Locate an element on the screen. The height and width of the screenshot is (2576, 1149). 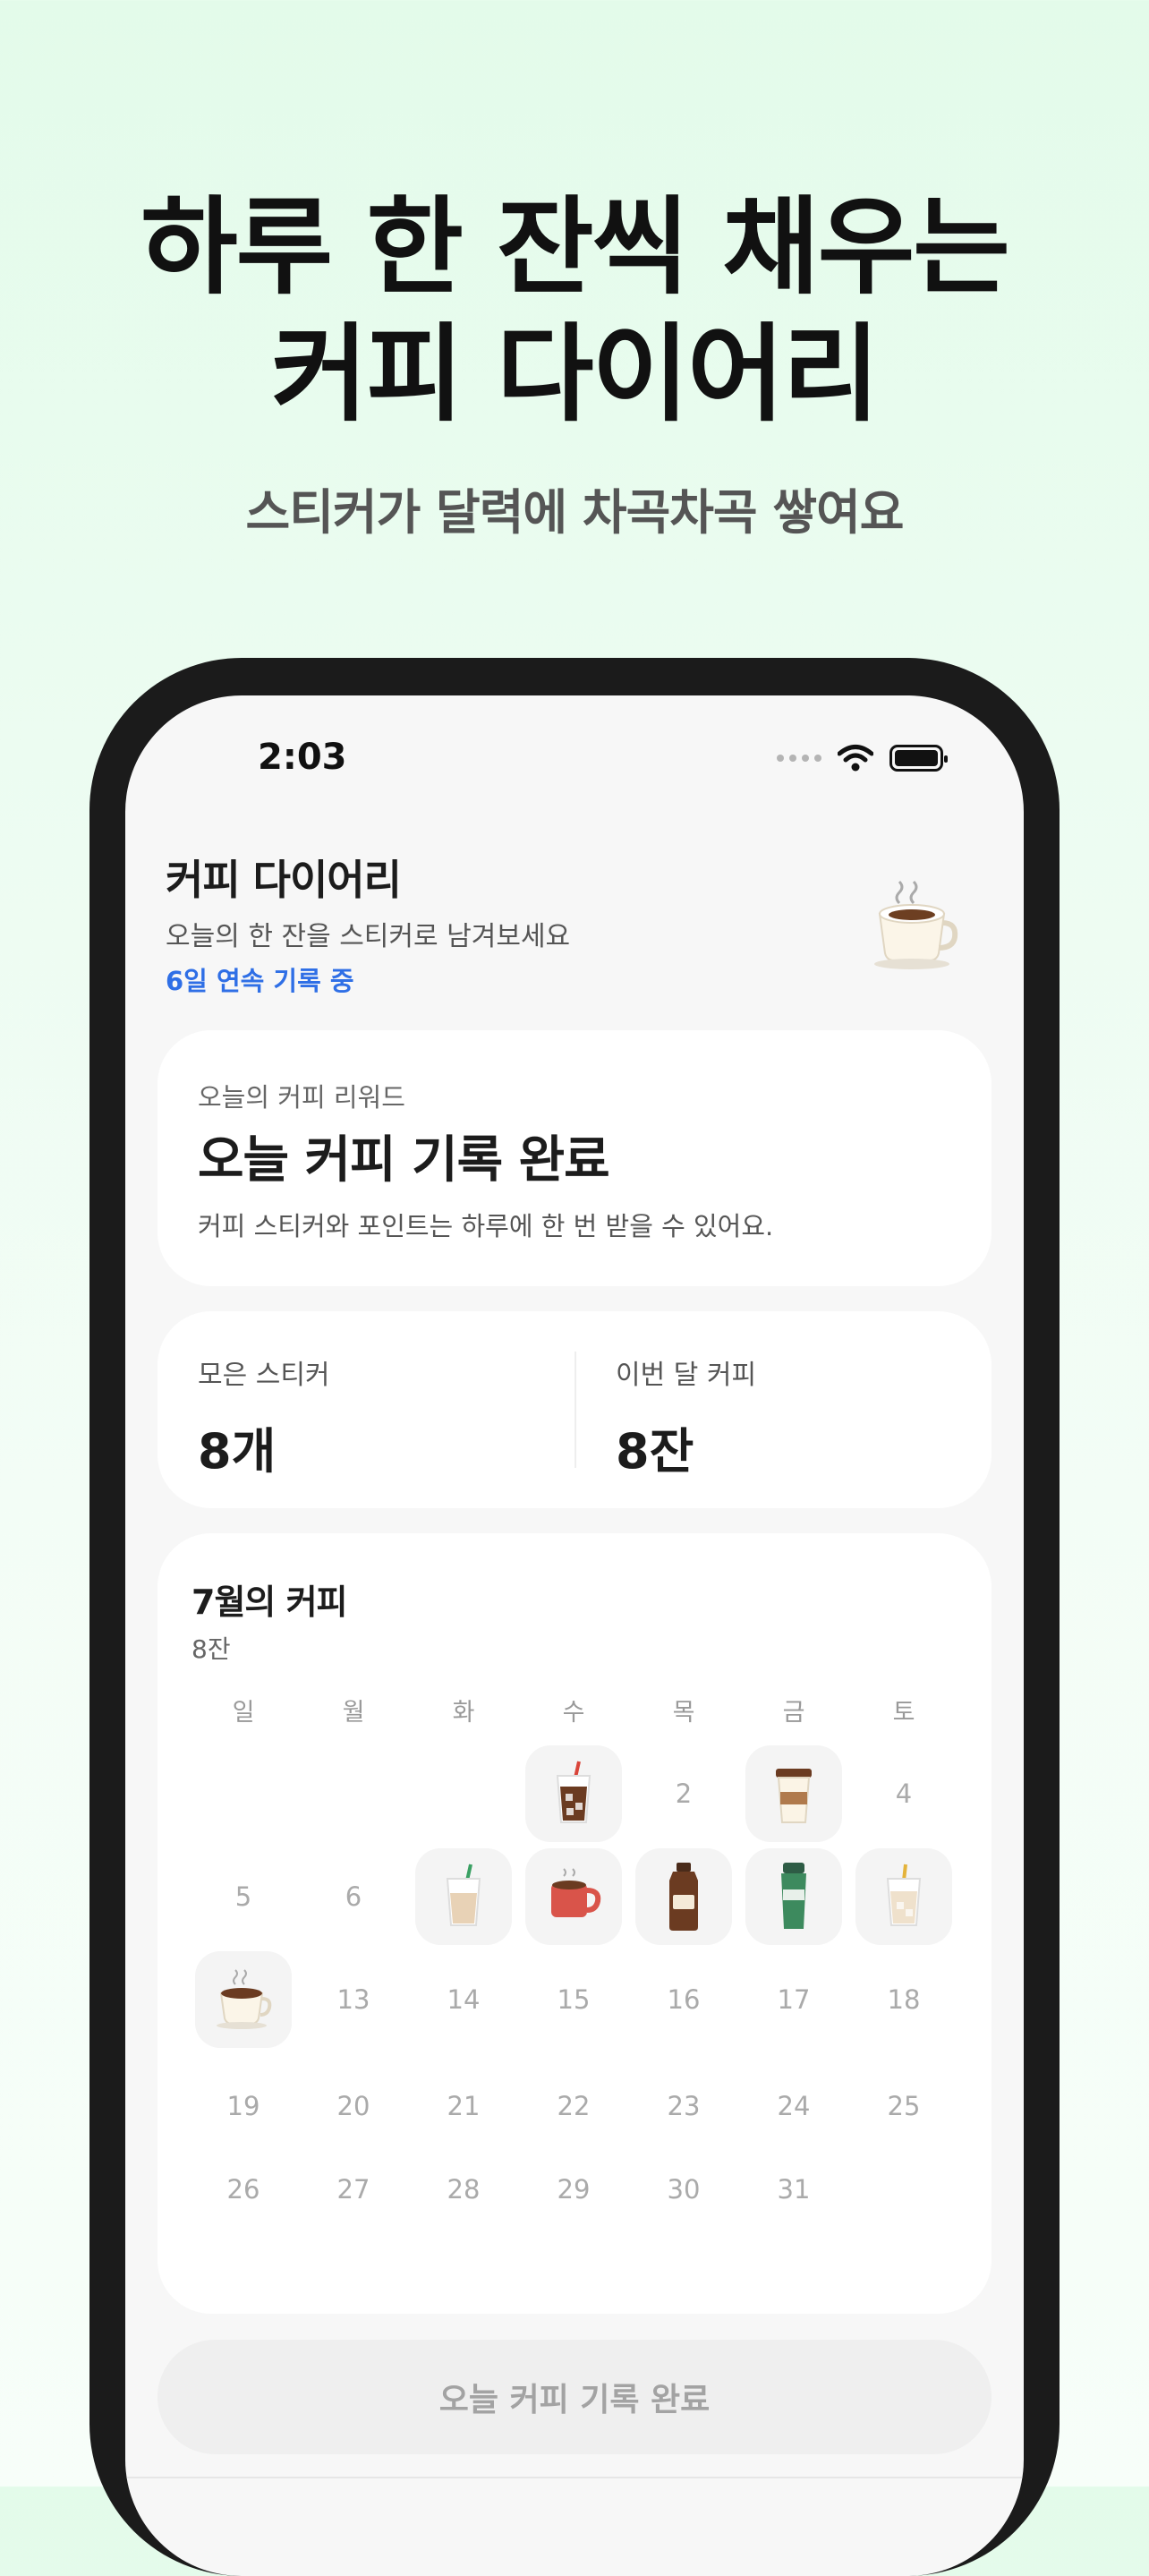
hero-title-line2: 커피 다이어리 is located at coordinates (575, 374).